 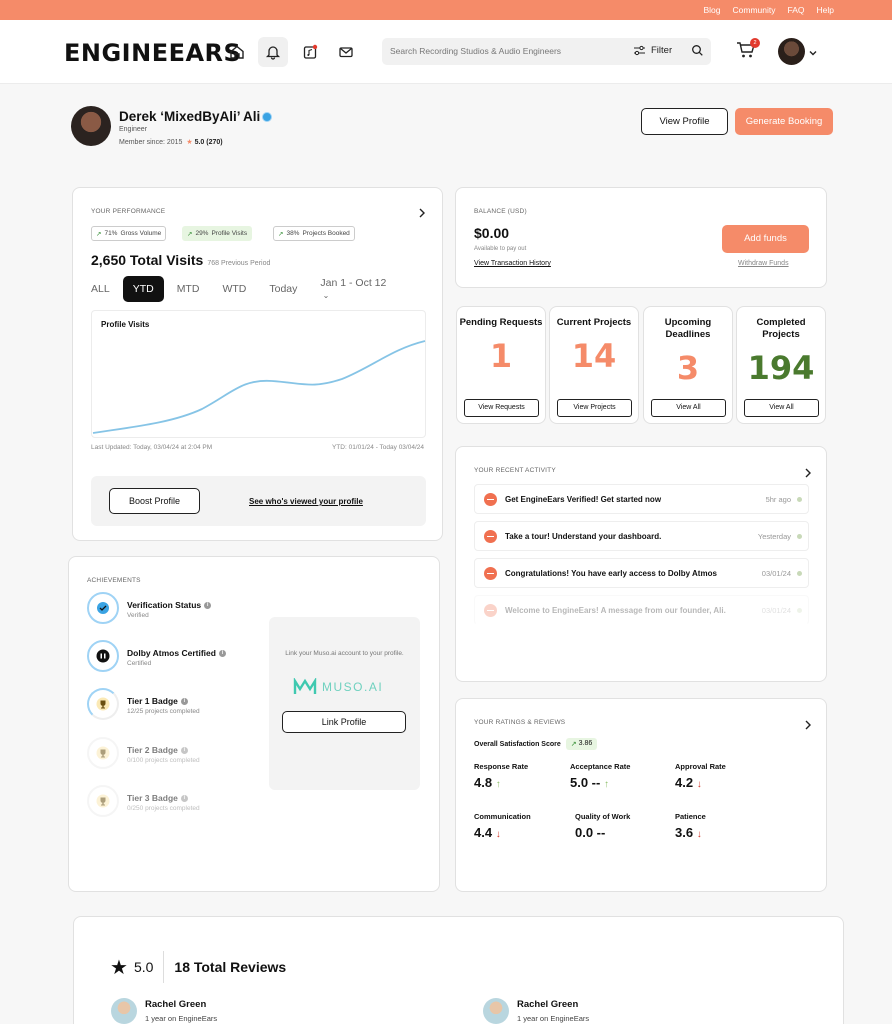 I want to click on reviews-score: 5.0, so click(x=143, y=967).